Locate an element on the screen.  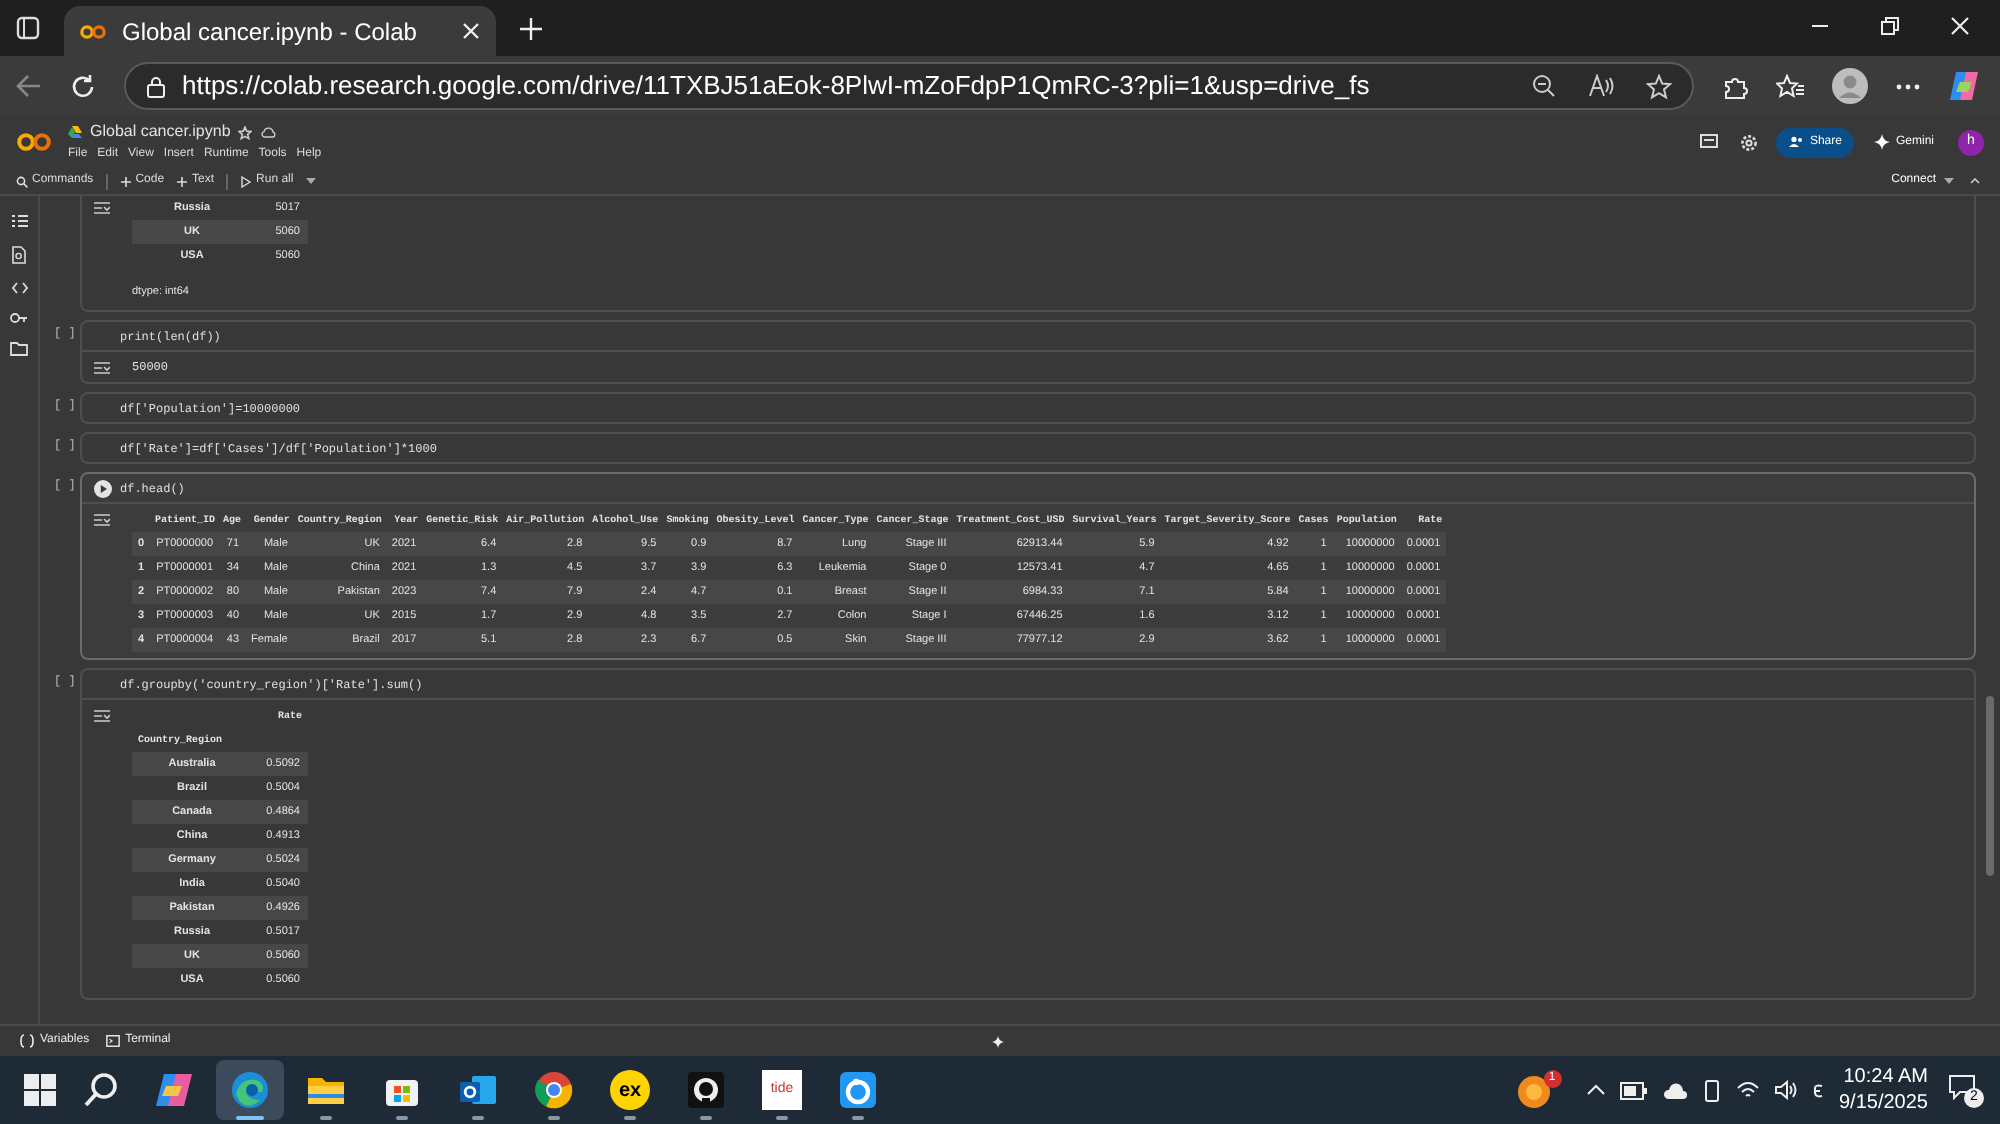
tab-title: Global cancer.ipynb - Colab is located at coordinates (270, 32).